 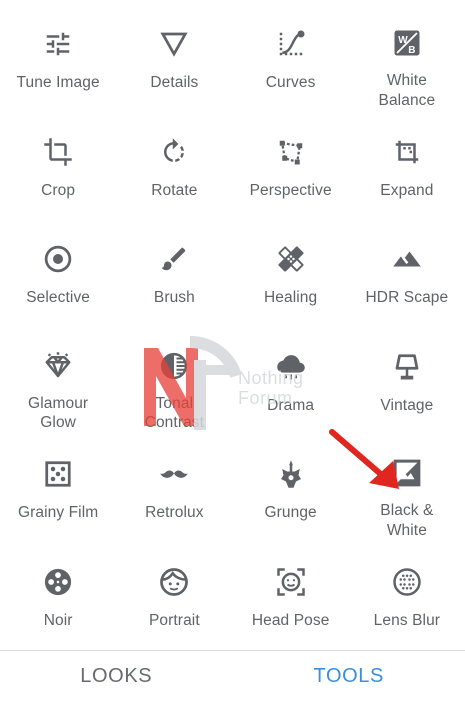 I want to click on tool-glamour-glow: Glamour Glow, so click(x=58, y=377).